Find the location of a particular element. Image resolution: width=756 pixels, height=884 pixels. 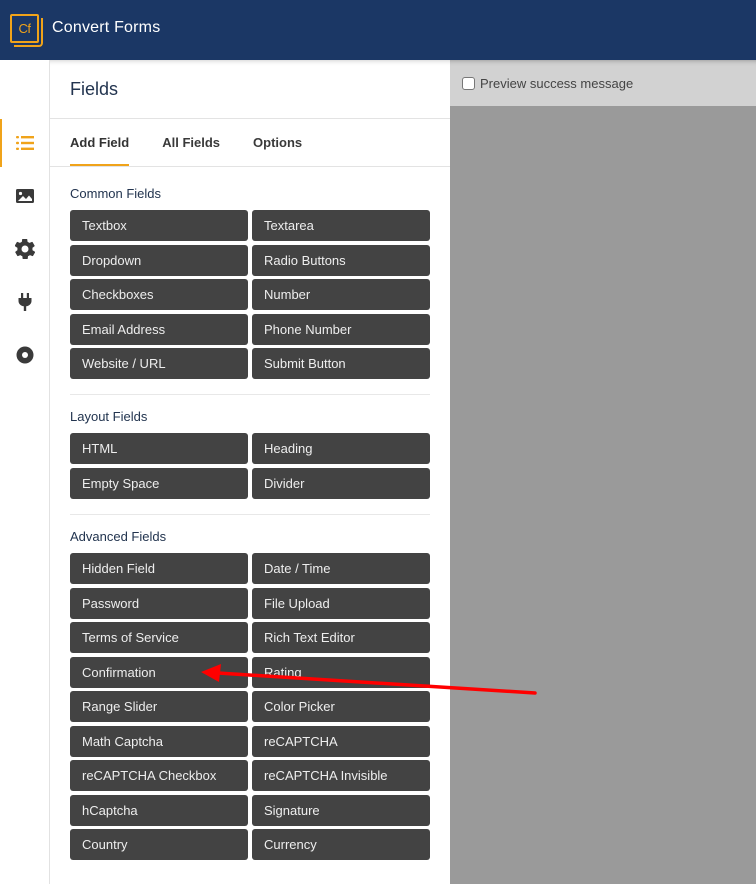

image-icon is located at coordinates (25, 196).